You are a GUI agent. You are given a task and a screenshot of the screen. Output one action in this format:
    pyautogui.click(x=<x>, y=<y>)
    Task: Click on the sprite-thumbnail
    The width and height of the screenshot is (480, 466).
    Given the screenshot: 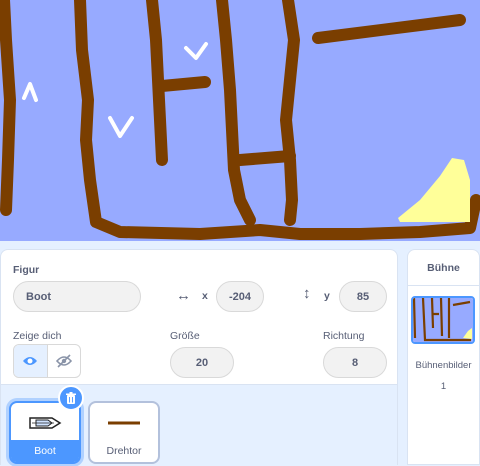 What is the action you would take?
    pyautogui.click(x=124, y=423)
    